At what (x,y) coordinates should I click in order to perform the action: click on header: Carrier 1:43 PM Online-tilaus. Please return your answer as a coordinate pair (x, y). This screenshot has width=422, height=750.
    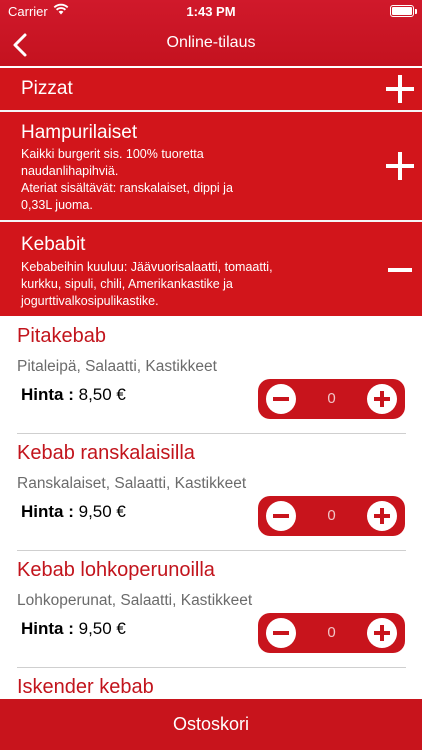
    Looking at the image, I should click on (211, 33).